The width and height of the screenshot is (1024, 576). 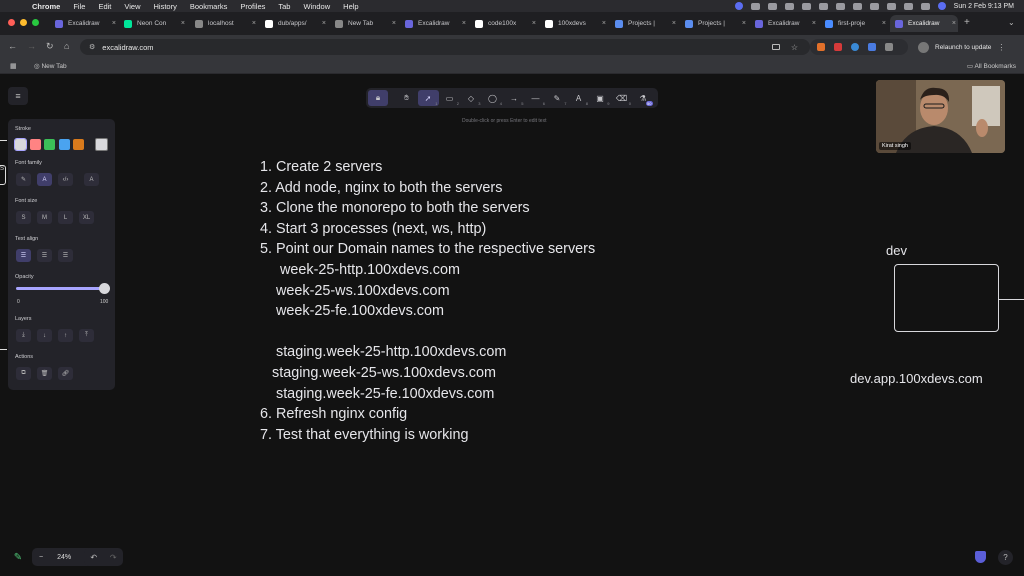 I want to click on tab-search-chevron-icon: ⌄, so click(x=1011, y=22).